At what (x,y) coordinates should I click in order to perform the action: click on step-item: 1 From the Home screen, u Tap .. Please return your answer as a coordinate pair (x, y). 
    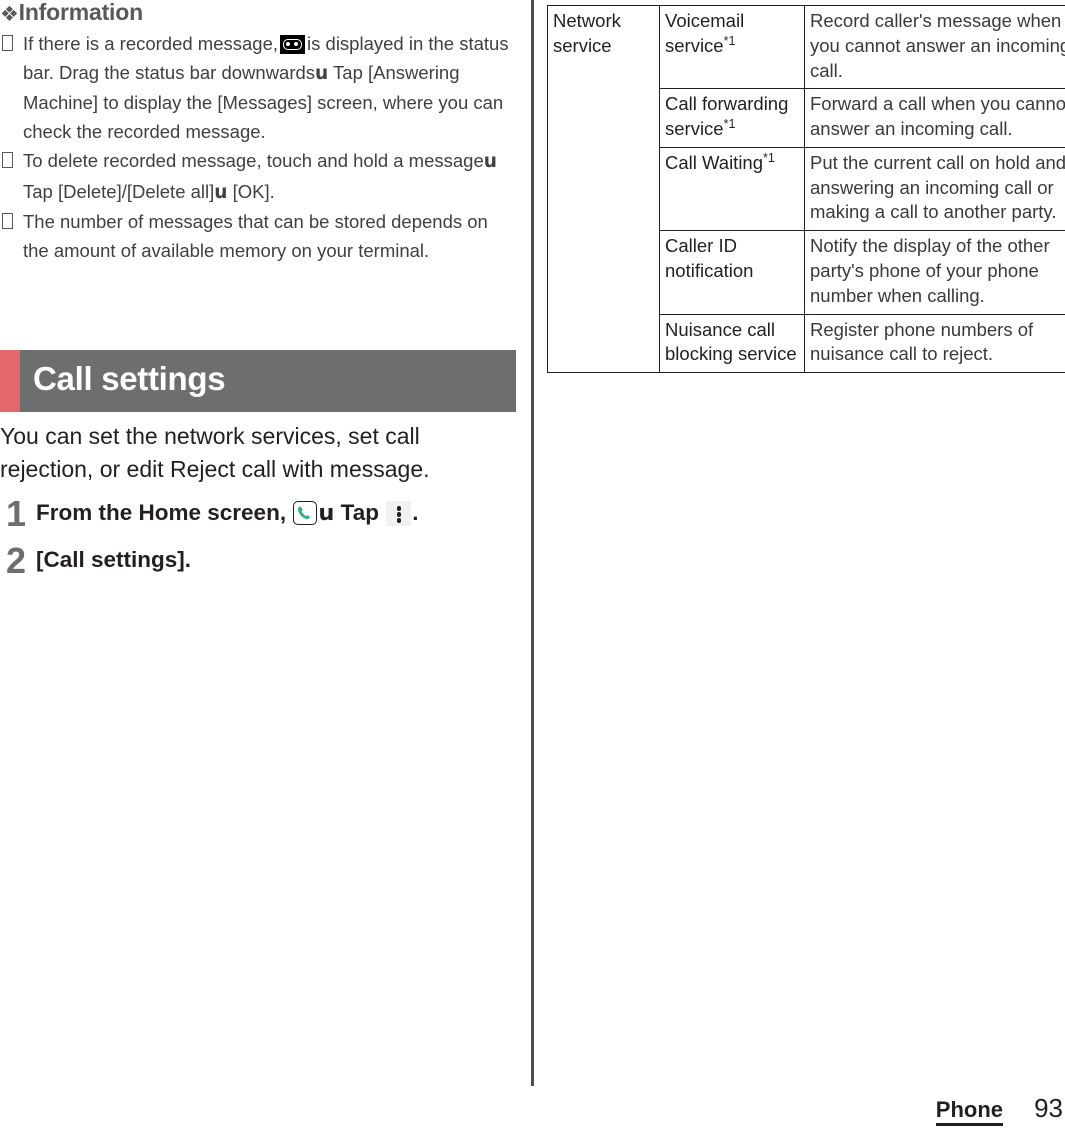
    Looking at the image, I should click on (258, 513).